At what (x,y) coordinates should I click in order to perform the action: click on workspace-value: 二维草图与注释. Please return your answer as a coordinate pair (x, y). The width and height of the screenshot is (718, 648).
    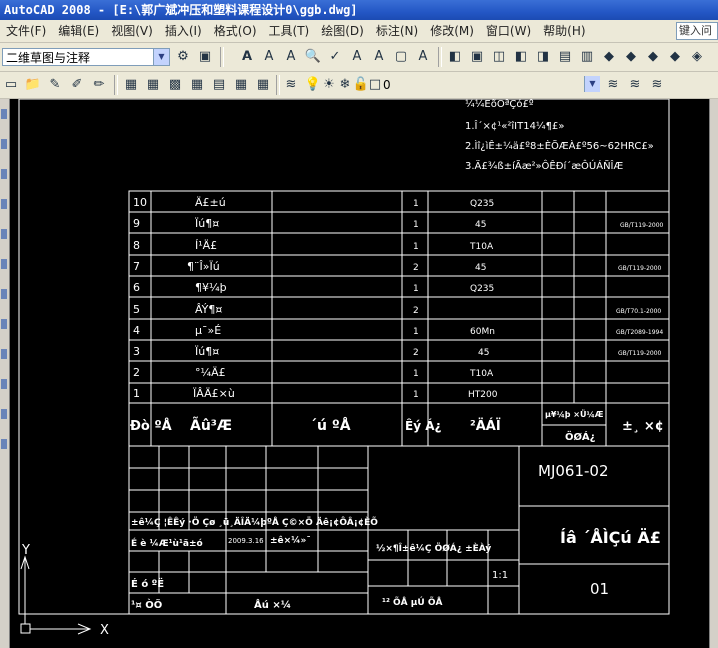
    Looking at the image, I should click on (48, 58).